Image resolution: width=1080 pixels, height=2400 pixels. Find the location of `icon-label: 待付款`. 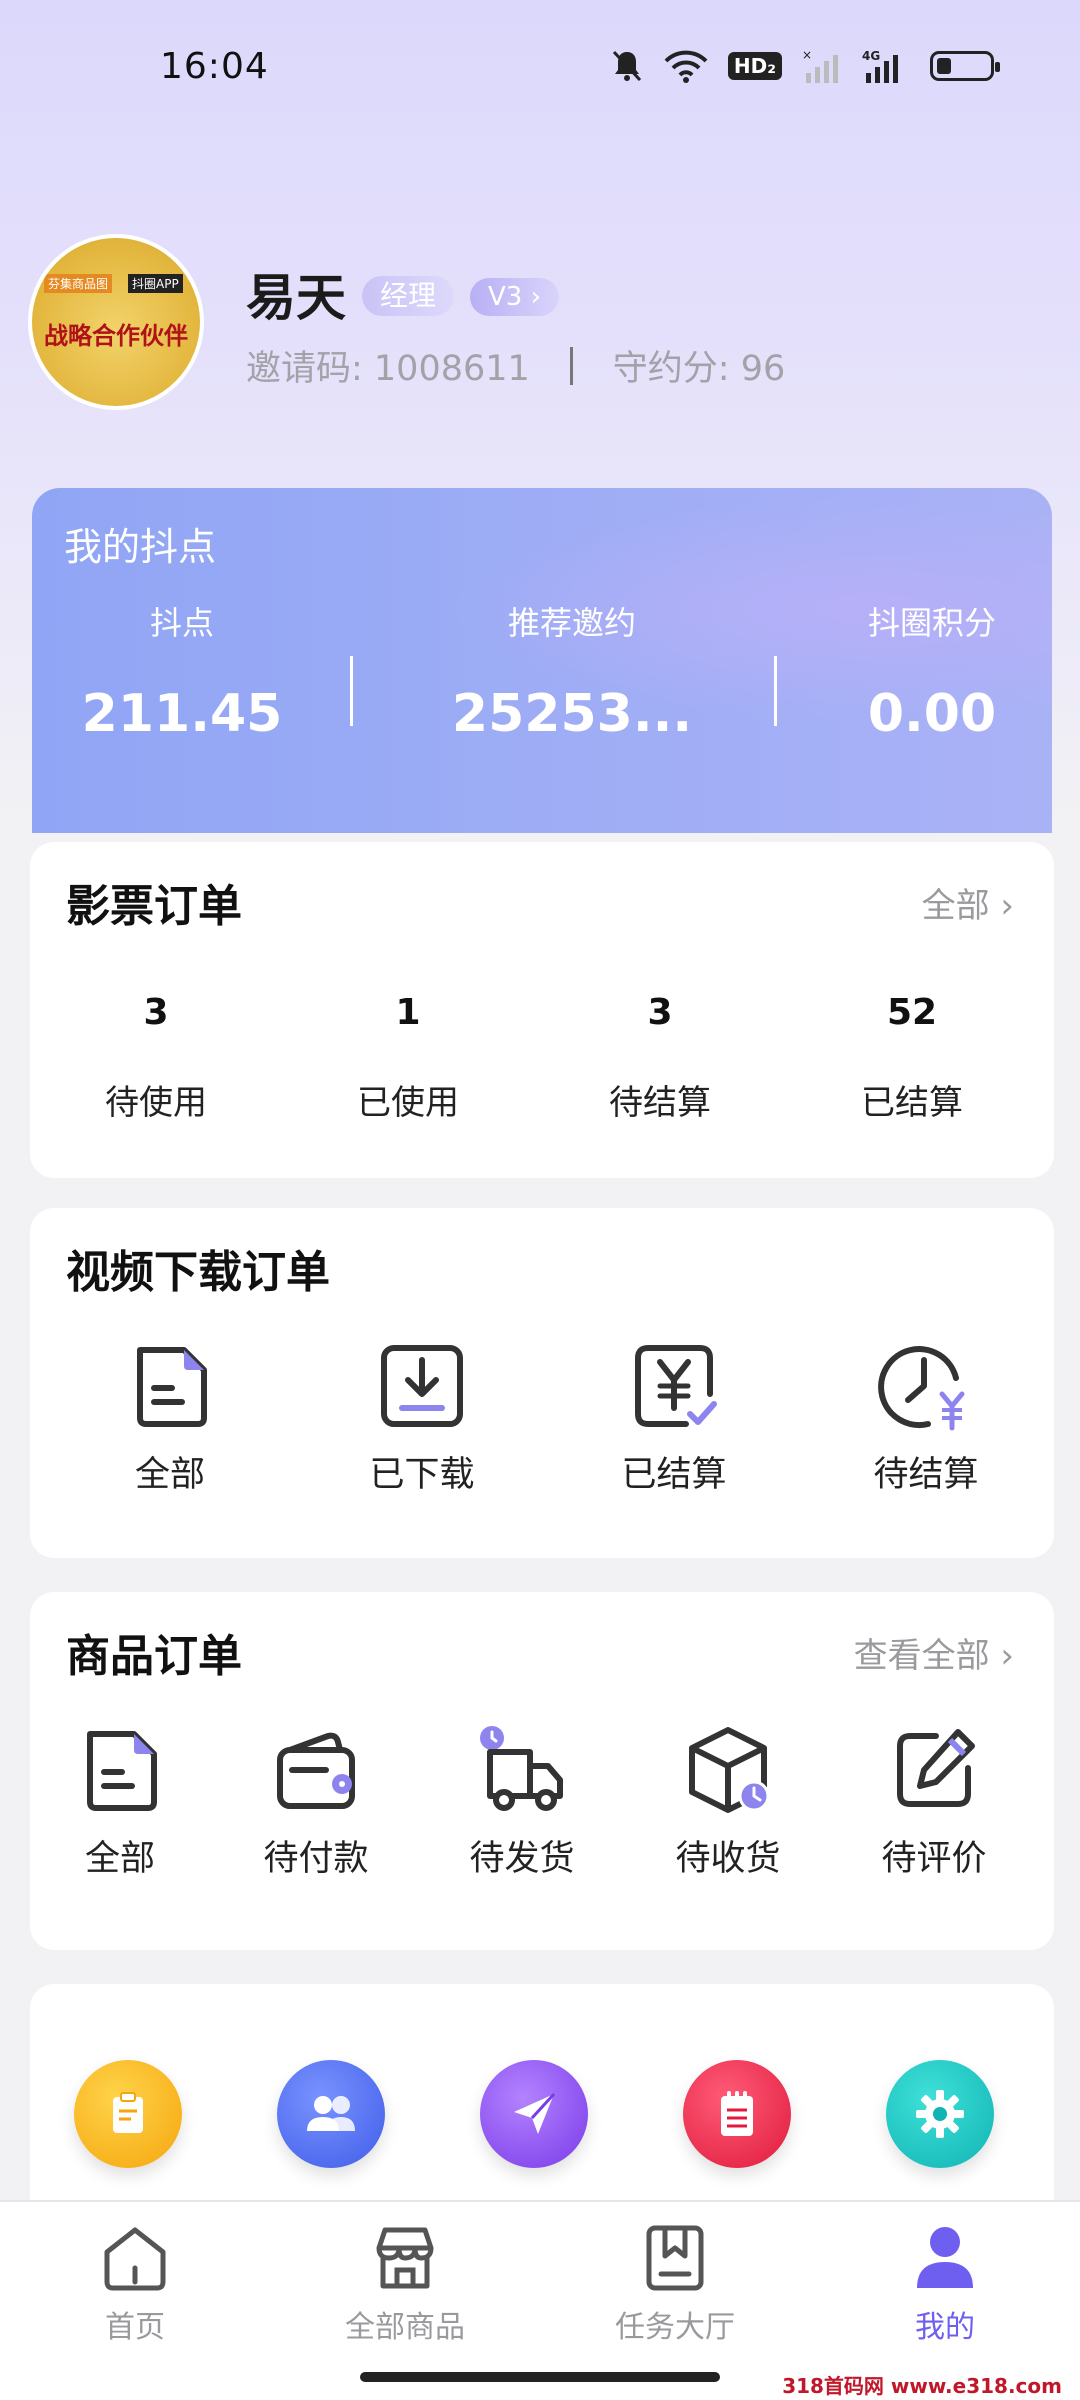

icon-label: 待付款 is located at coordinates (316, 1859).